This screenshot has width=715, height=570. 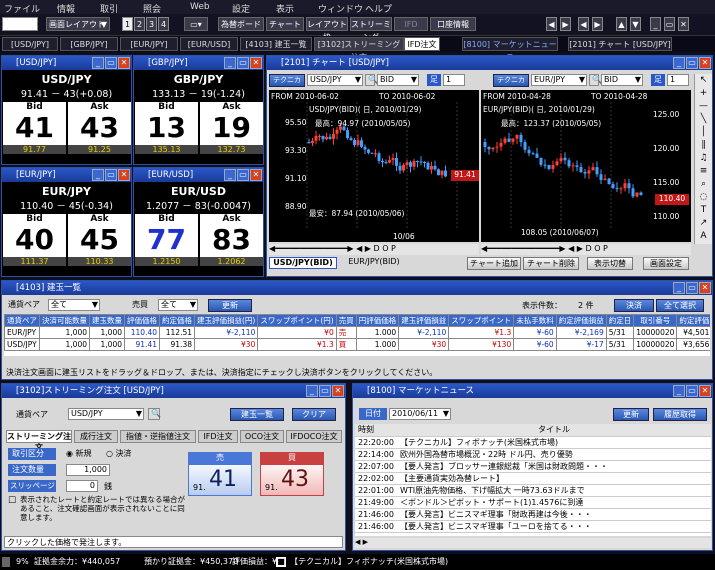 What do you see at coordinates (30, 44) in the screenshot?
I see `tab-usdjpy: [USD/JPY]` at bounding box center [30, 44].